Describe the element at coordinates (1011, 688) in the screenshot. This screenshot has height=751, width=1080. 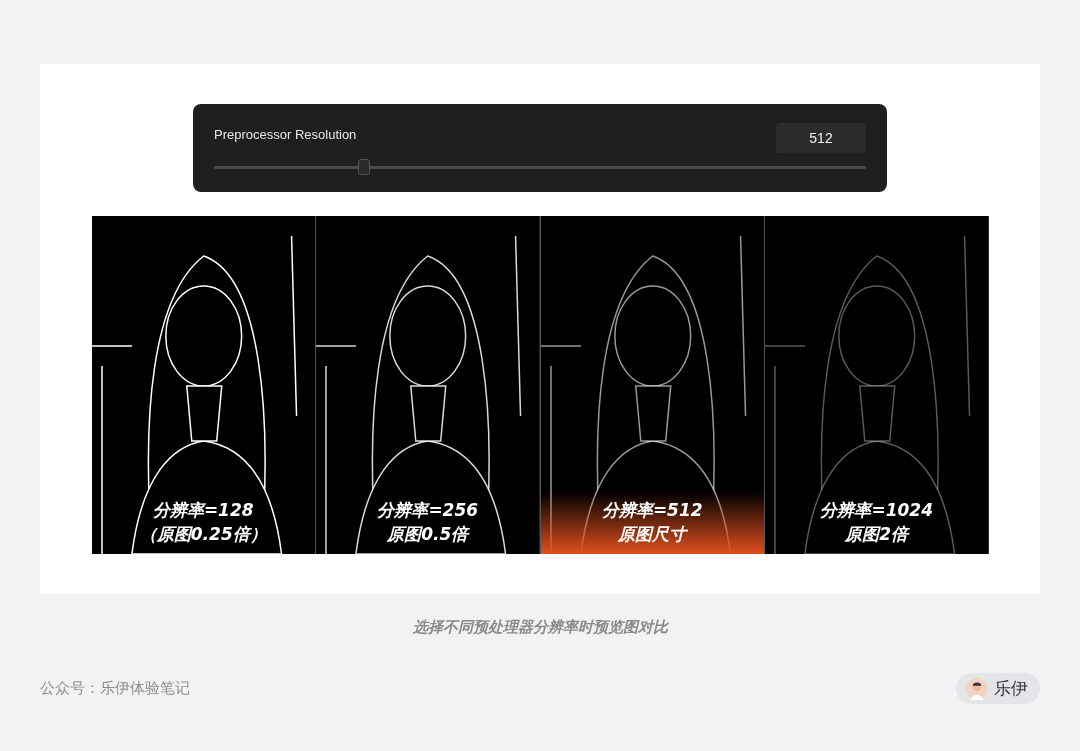
I see `author-name: 乐伊` at that location.